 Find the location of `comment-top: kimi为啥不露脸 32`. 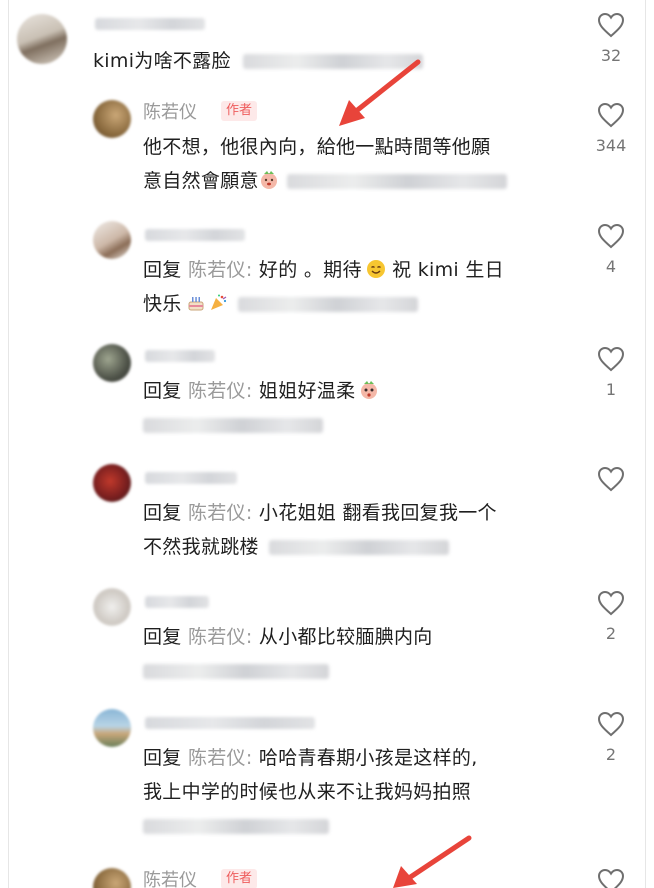

comment-top: kimi为啥不露脸 32 is located at coordinates (327, 45).